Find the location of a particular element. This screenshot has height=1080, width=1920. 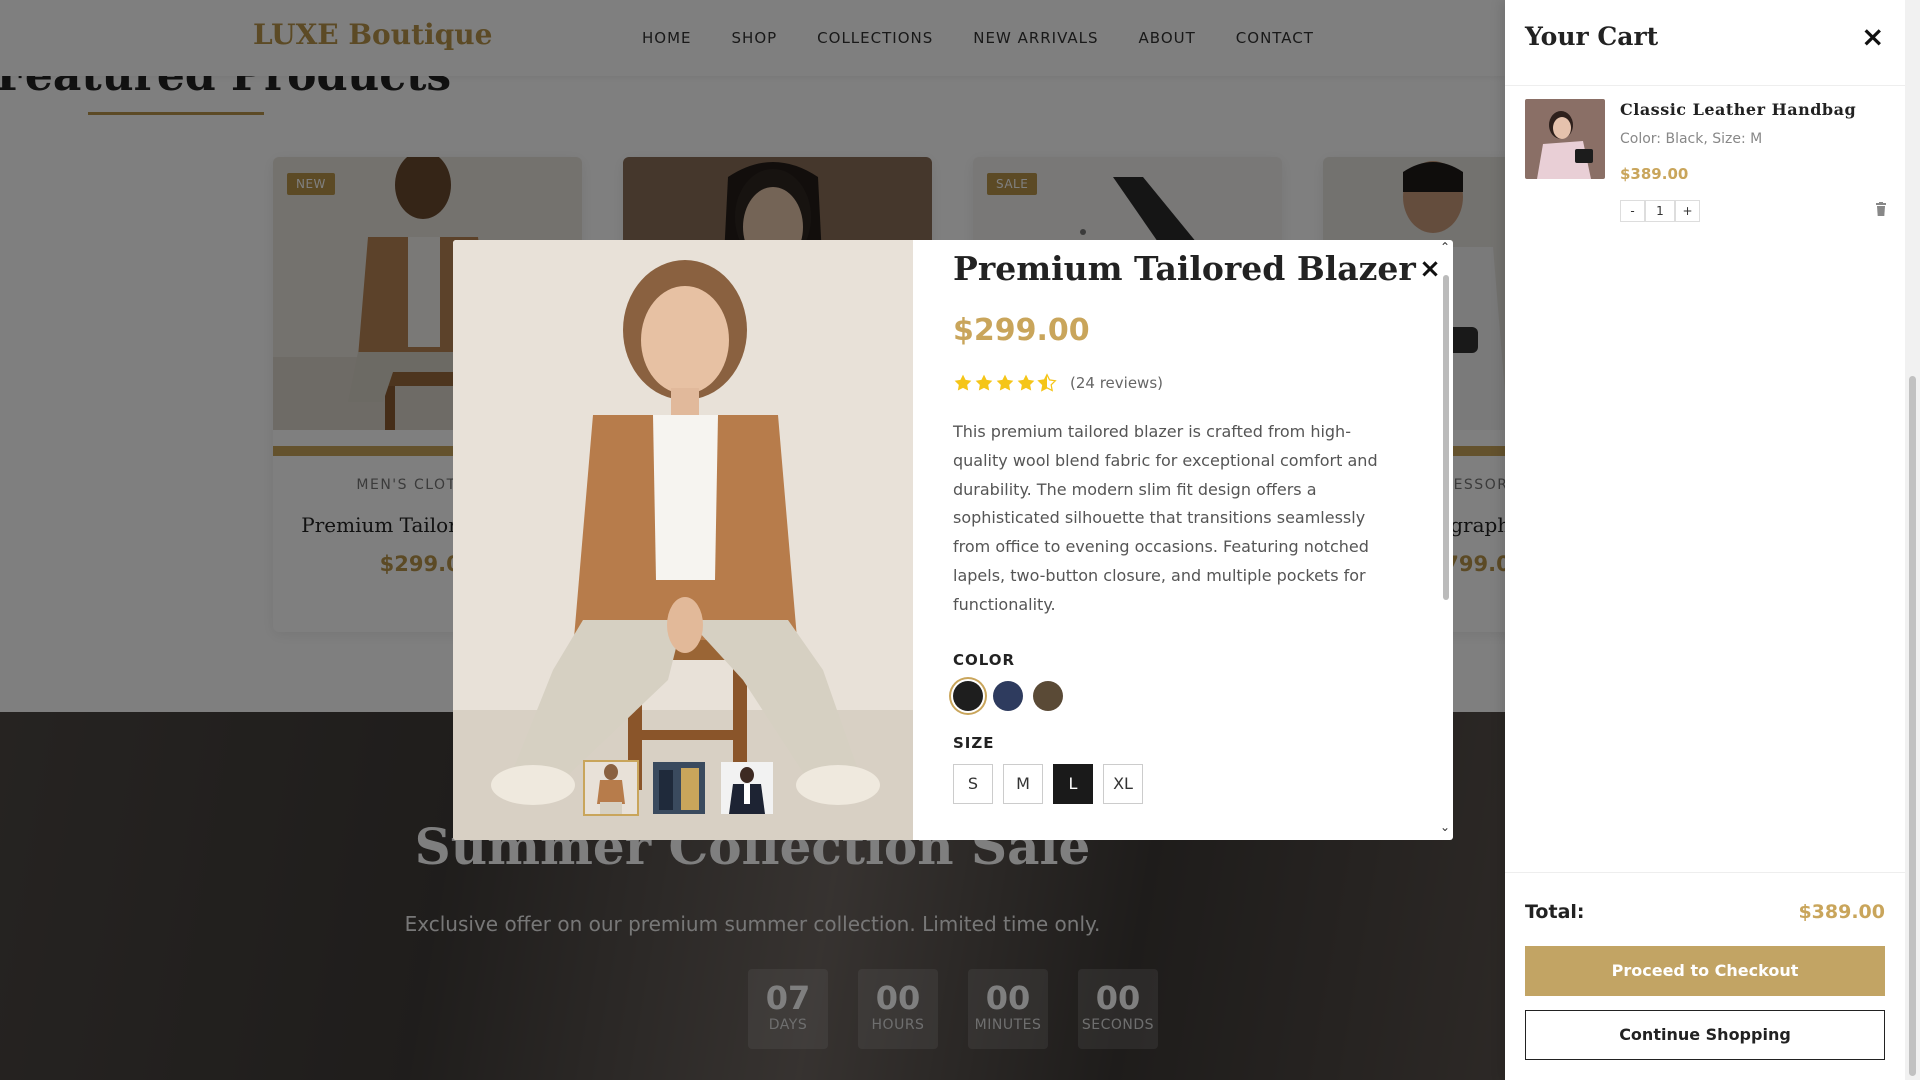

color-swatches is located at coordinates (1008, 696).